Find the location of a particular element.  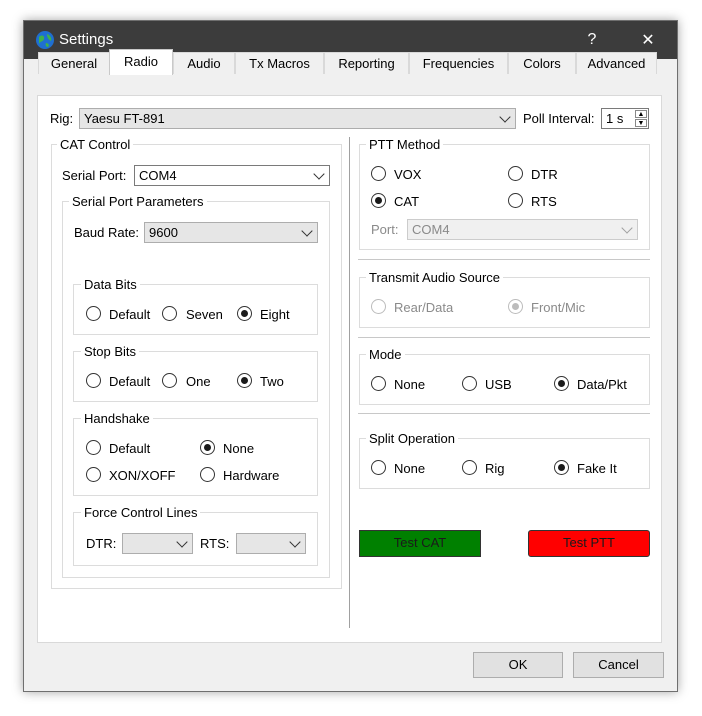

stop-bits-one-label: One is located at coordinates (198, 381).